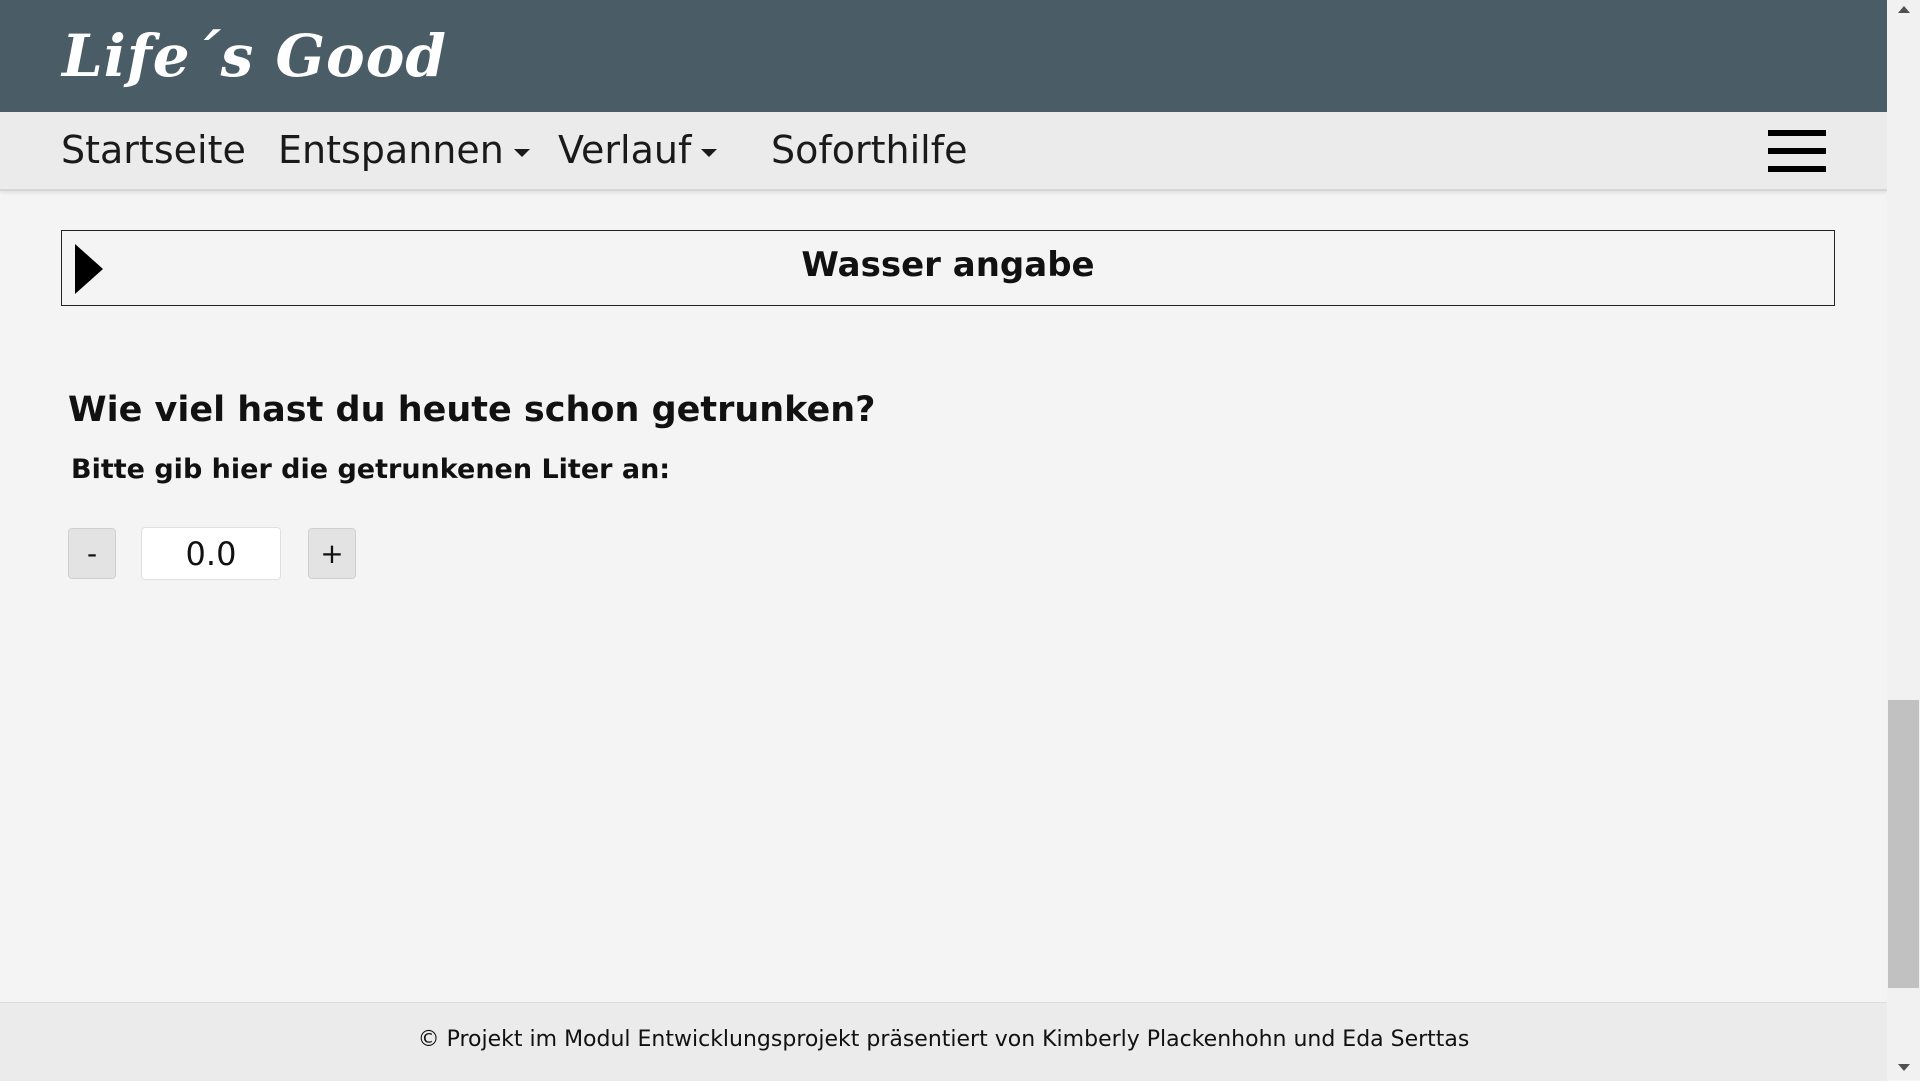  I want to click on nav-item-verlauf: Verlauf, so click(638, 150).